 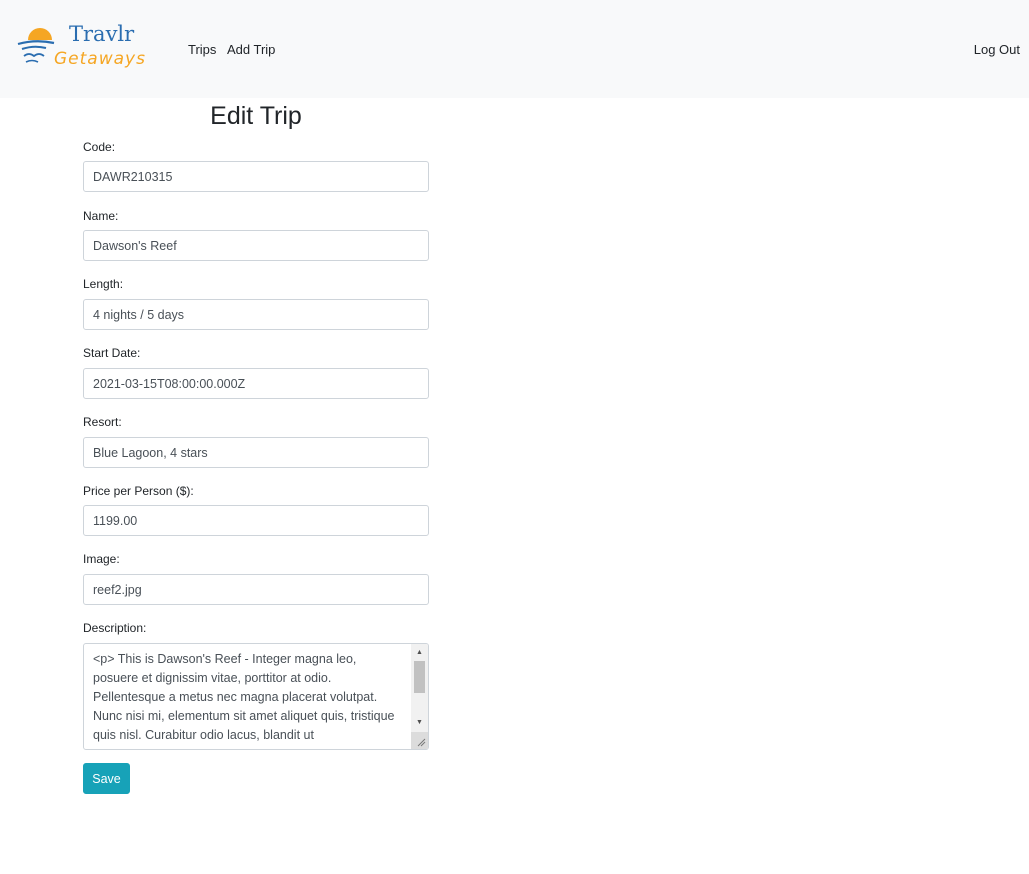 I want to click on scrollbar-thumb, so click(x=419, y=677).